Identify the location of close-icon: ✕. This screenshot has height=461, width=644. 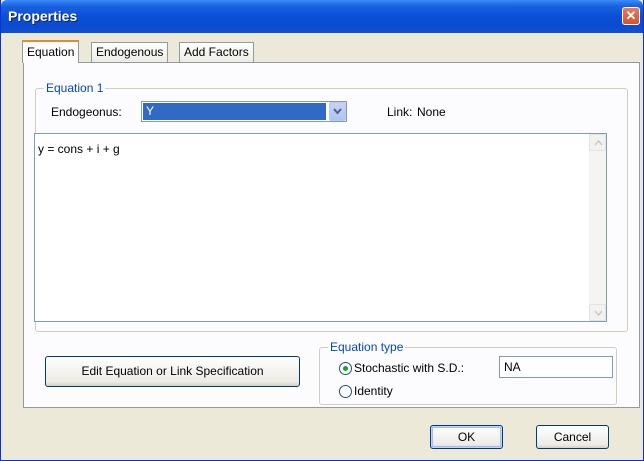
(631, 15).